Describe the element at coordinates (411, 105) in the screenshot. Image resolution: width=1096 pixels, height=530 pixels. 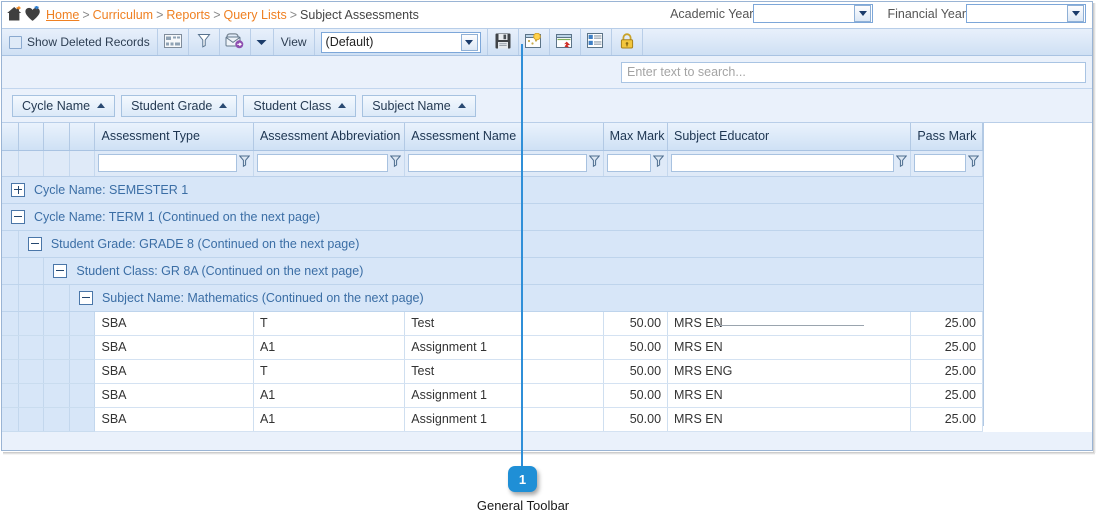
I see `group-chip-label: Subject Name` at that location.